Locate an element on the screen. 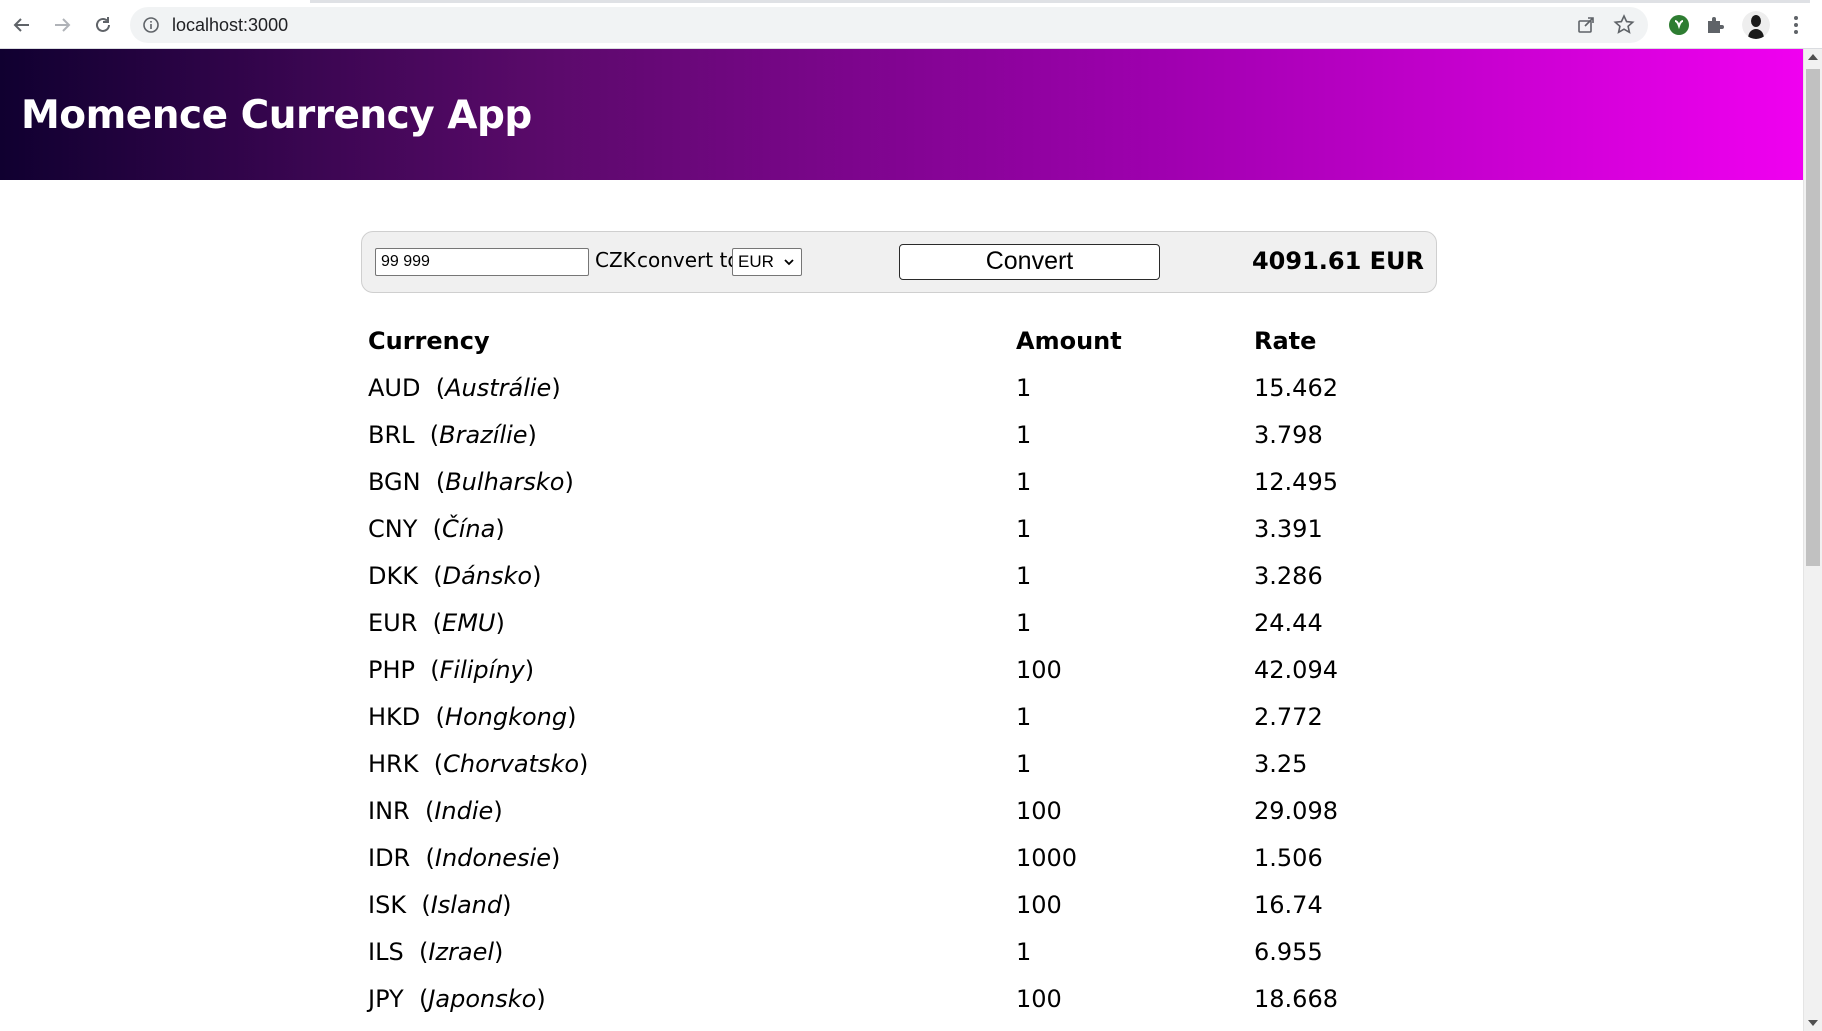 The height and width of the screenshot is (1031, 1822). scrollbar-thumb is located at coordinates (1813, 317).